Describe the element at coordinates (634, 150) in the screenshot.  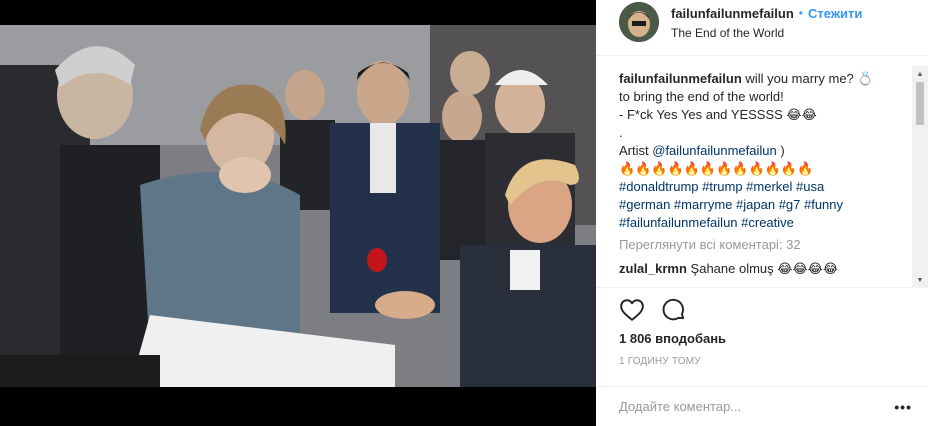
I see `artist-prefix: Artist` at that location.